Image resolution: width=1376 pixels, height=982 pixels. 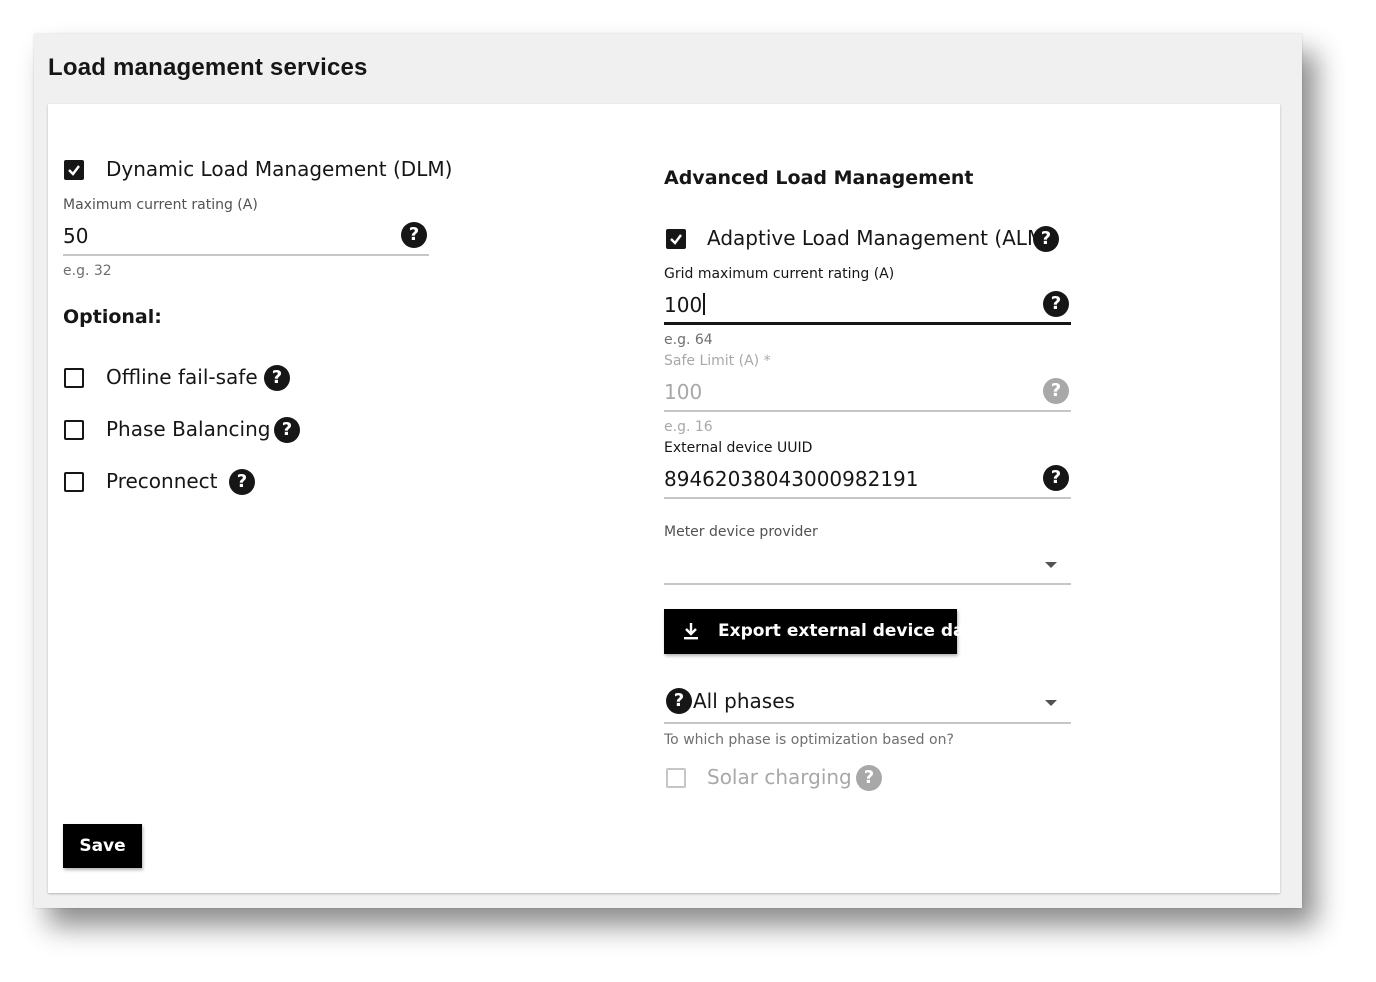 I want to click on solar-charging-label: Solar charging, so click(x=779, y=777).